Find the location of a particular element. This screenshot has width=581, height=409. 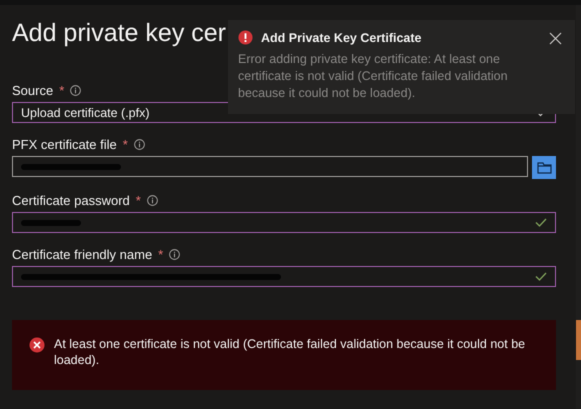

field-label: Source is located at coordinates (33, 90).